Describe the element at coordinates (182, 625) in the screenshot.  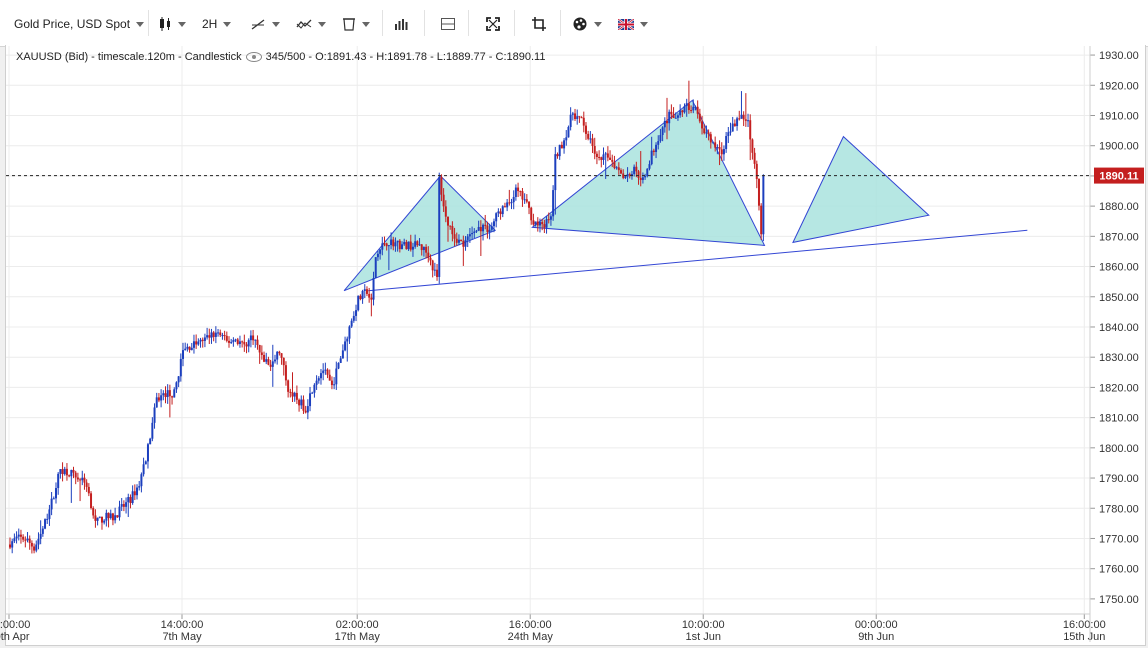
I see `x-tick-time-label: 14:00:00` at that location.